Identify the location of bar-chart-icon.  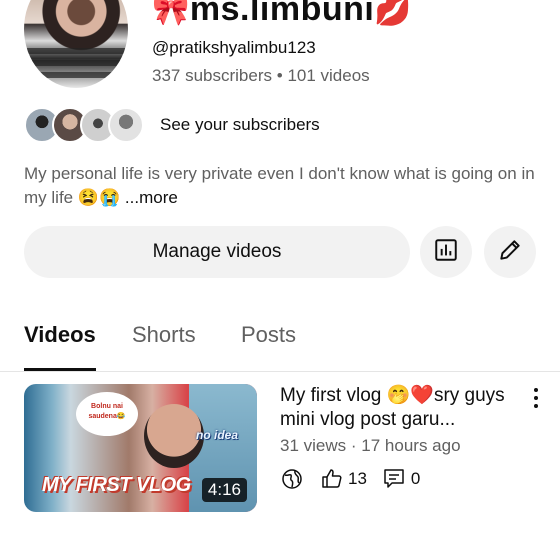
(446, 252).